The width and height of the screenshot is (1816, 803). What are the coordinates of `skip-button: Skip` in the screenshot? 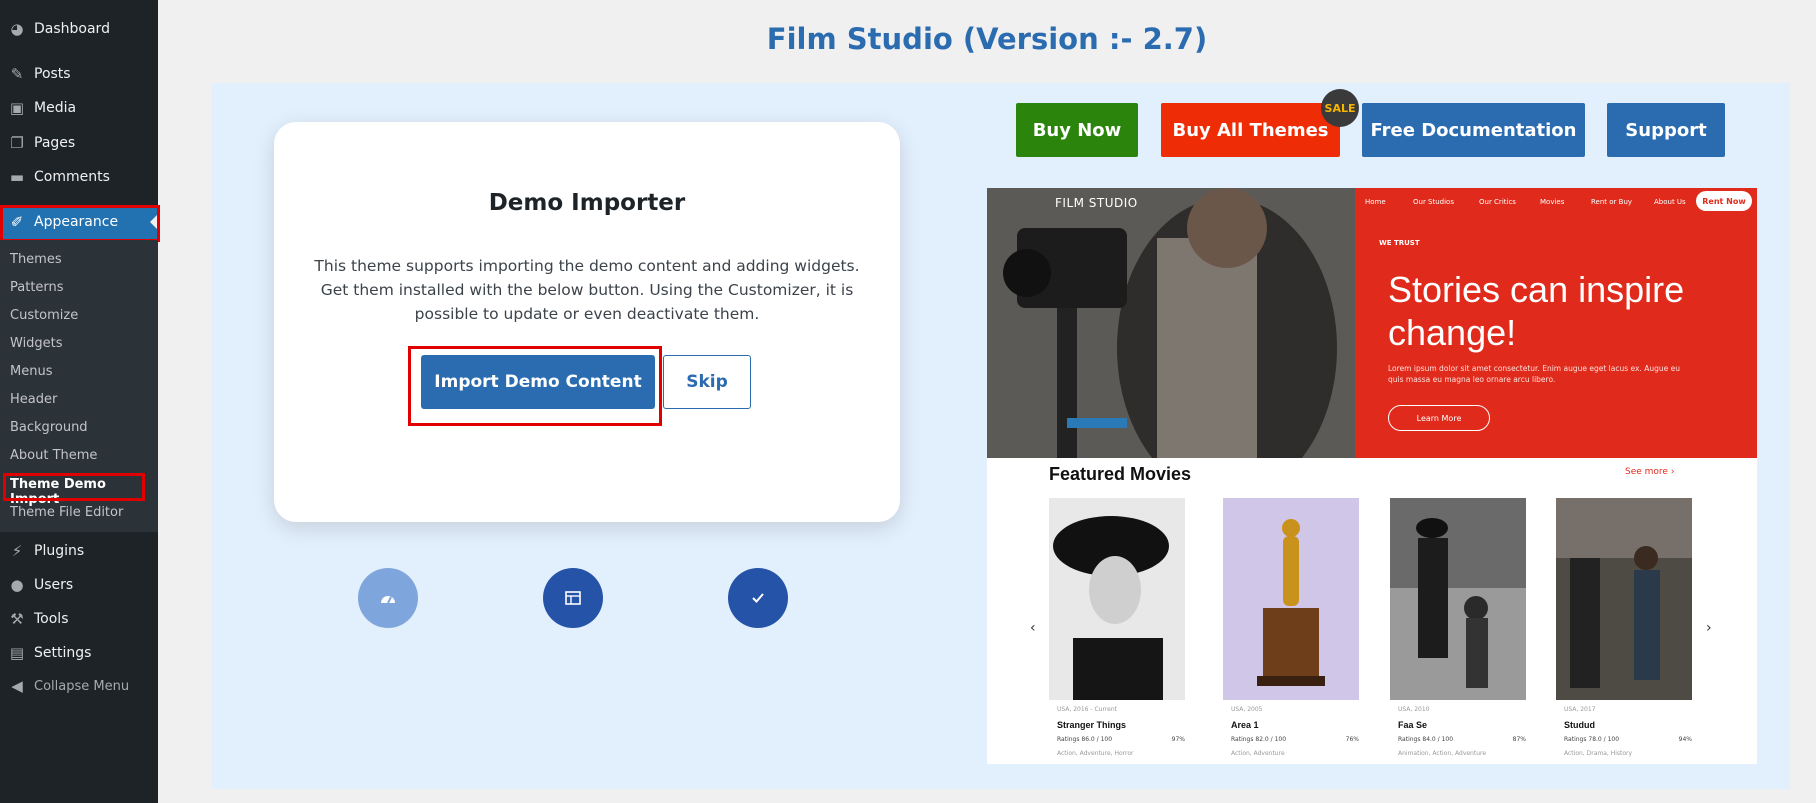 It's located at (707, 382).